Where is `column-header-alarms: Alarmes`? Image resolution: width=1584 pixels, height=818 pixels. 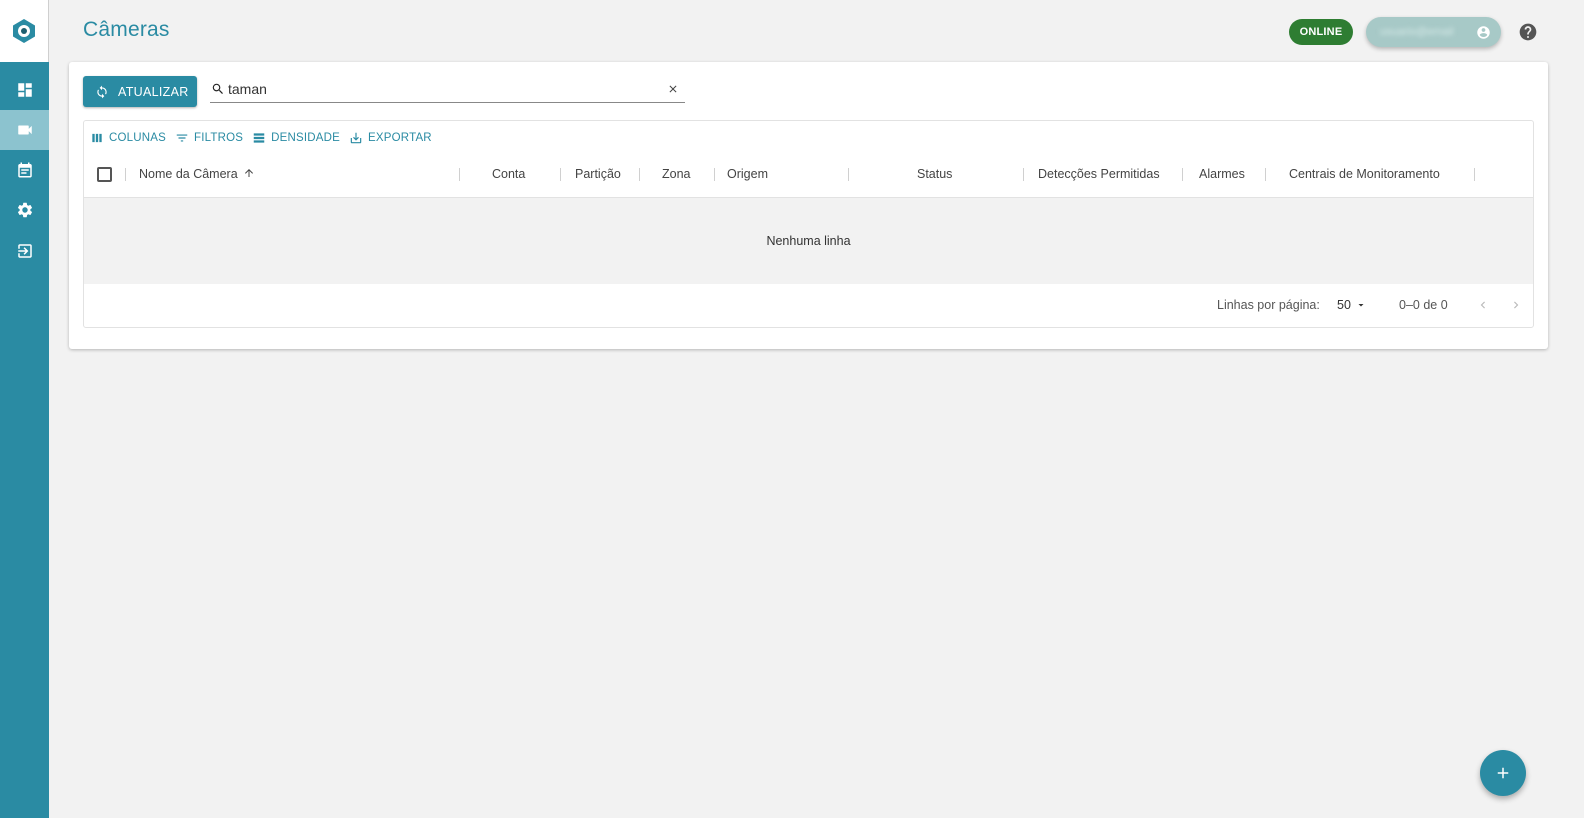 column-header-alarms: Alarmes is located at coordinates (1222, 174).